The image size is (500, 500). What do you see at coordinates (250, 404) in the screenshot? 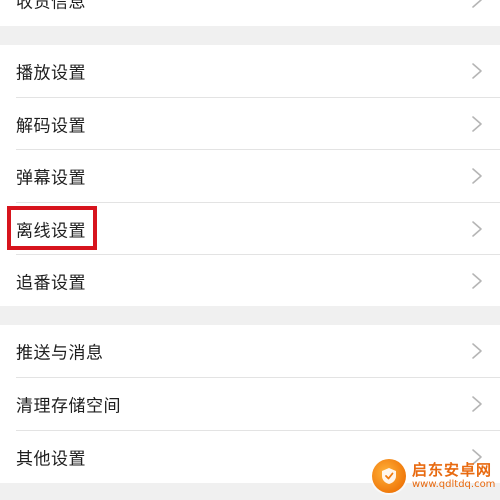
I see `settings-item-clear-storage: 清理存储空间` at bounding box center [250, 404].